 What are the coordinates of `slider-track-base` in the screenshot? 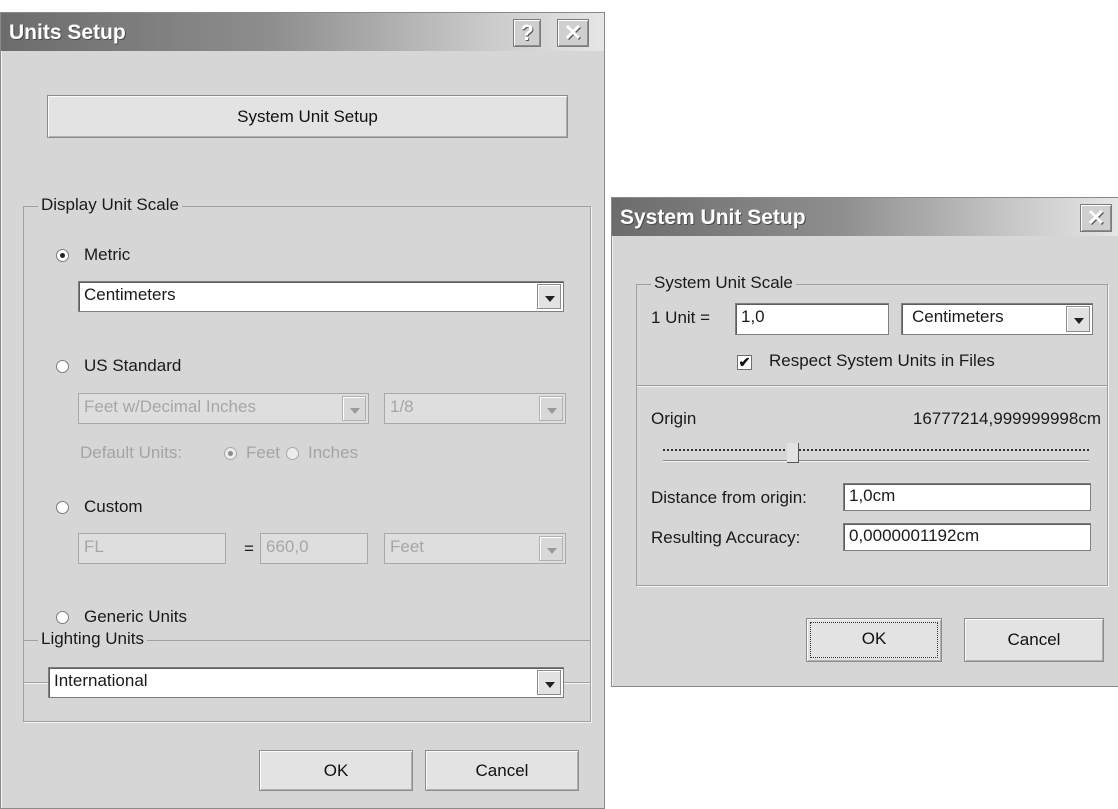 It's located at (876, 461).